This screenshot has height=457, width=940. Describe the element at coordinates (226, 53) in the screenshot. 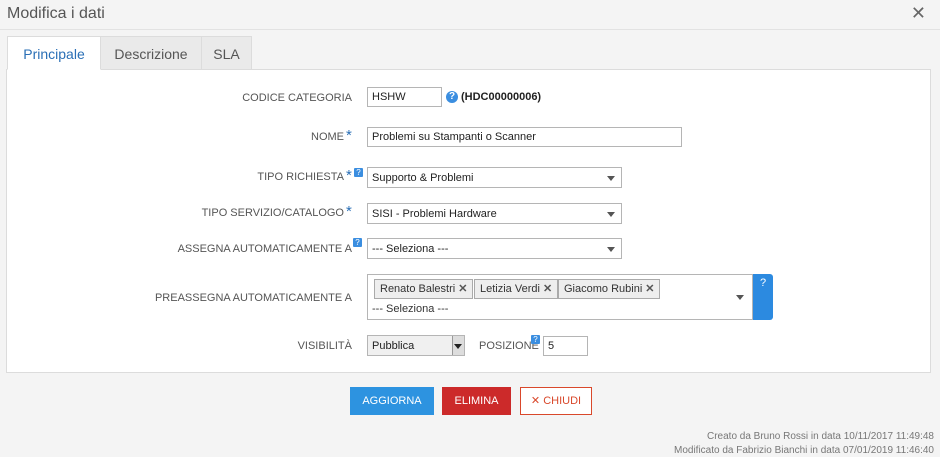

I see `tab-sla: SLA` at that location.